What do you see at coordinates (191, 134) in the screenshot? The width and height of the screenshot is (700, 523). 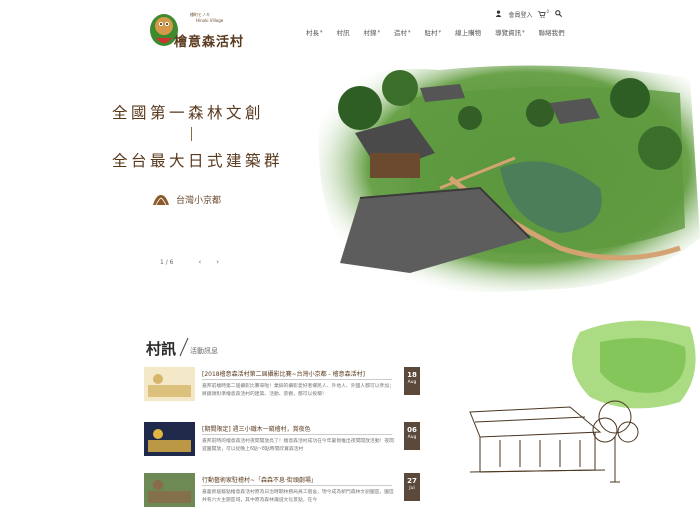 I see `tagline-divider` at bounding box center [191, 134].